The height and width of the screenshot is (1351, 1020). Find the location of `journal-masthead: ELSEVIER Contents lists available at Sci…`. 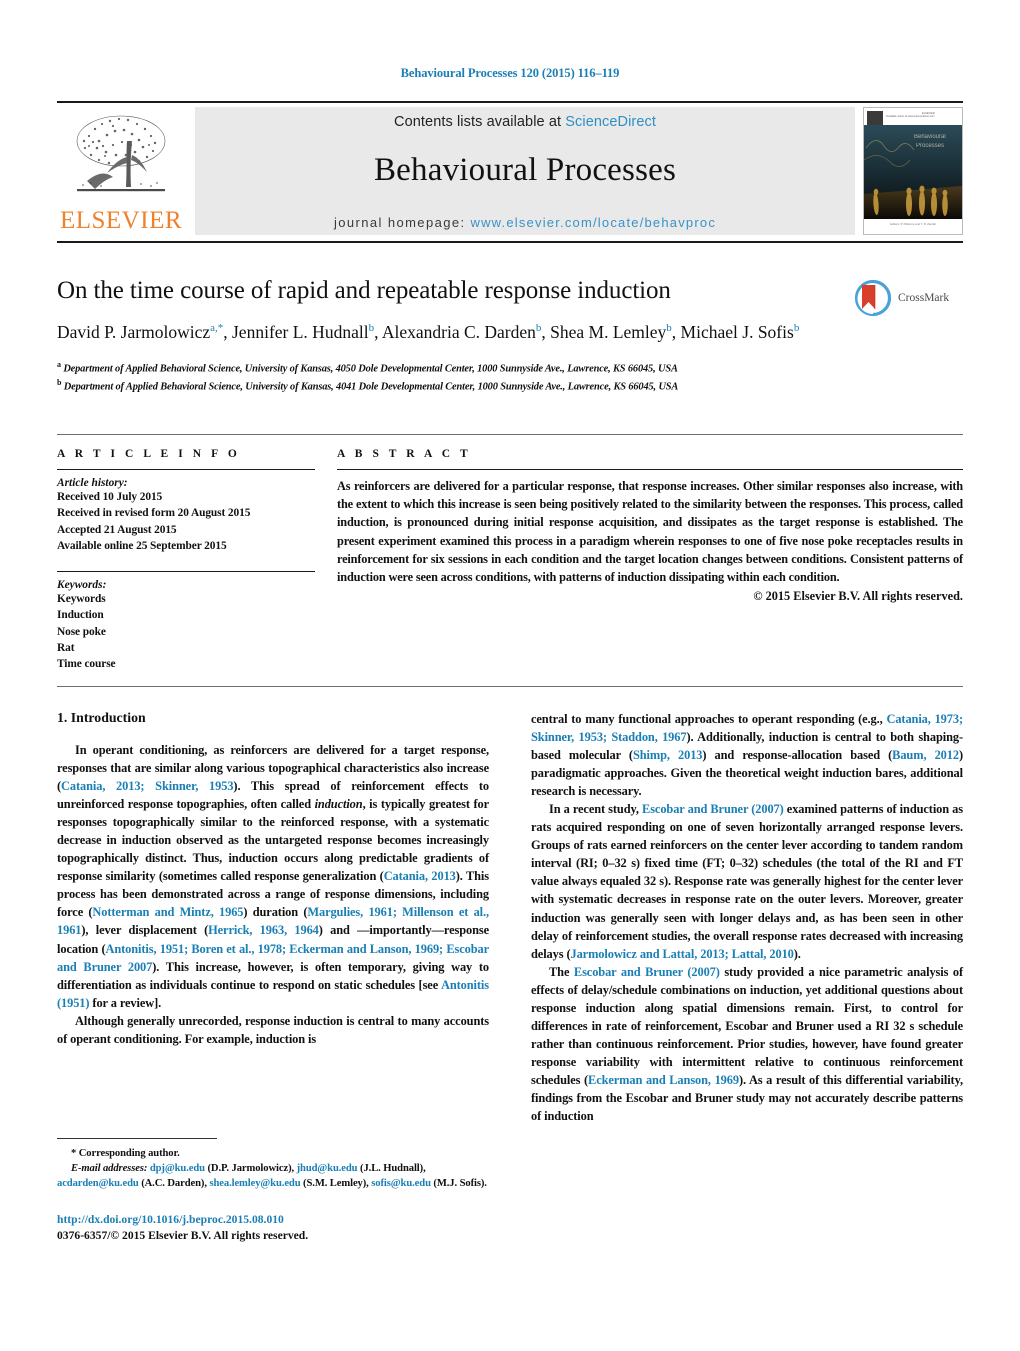

journal-masthead: ELSEVIER Contents lists available at Sci… is located at coordinates (510, 172).